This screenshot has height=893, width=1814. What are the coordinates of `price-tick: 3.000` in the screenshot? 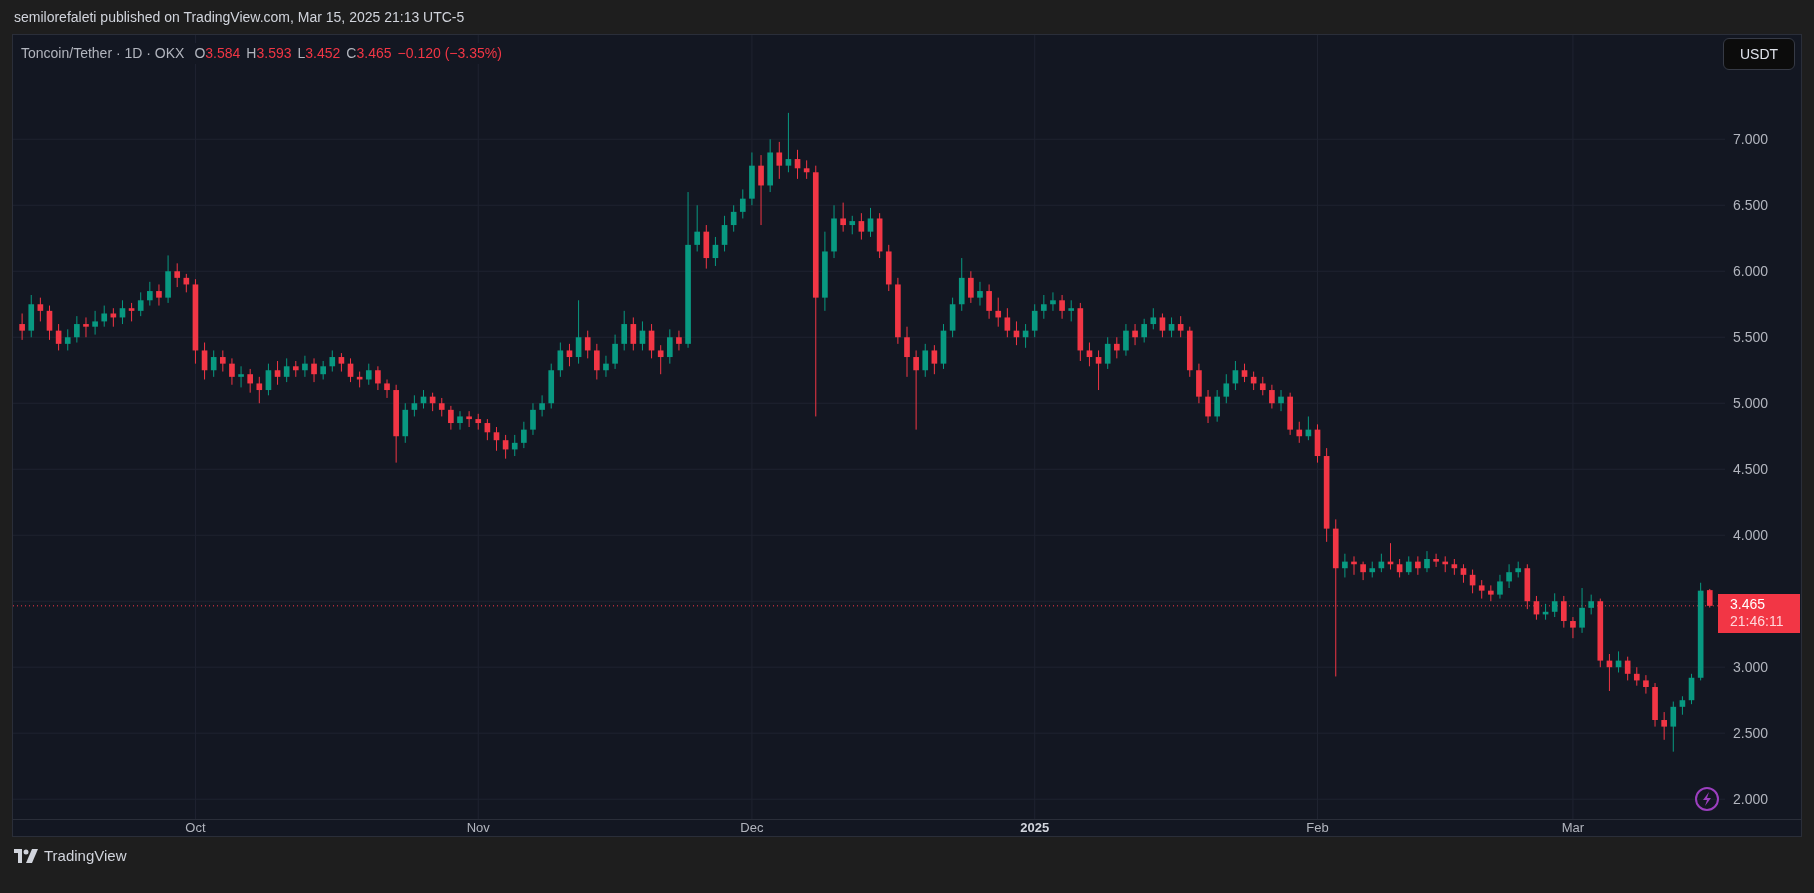 It's located at (1751, 667).